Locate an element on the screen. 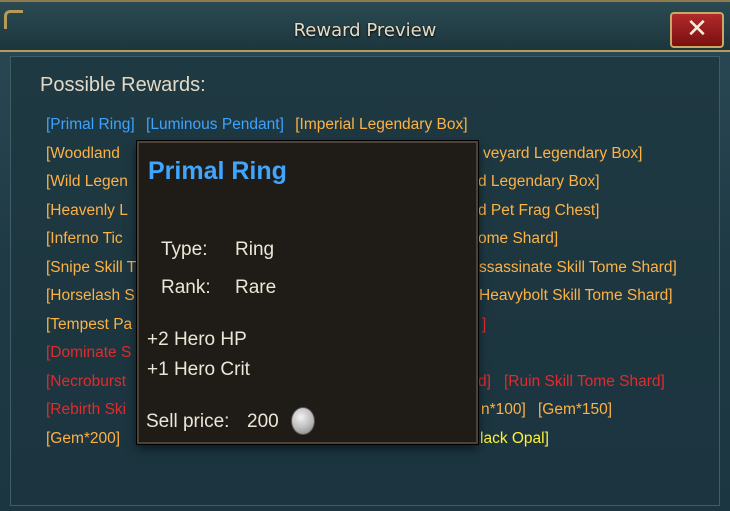 This screenshot has height=511, width=730. reward-item: ] is located at coordinates (484, 325).